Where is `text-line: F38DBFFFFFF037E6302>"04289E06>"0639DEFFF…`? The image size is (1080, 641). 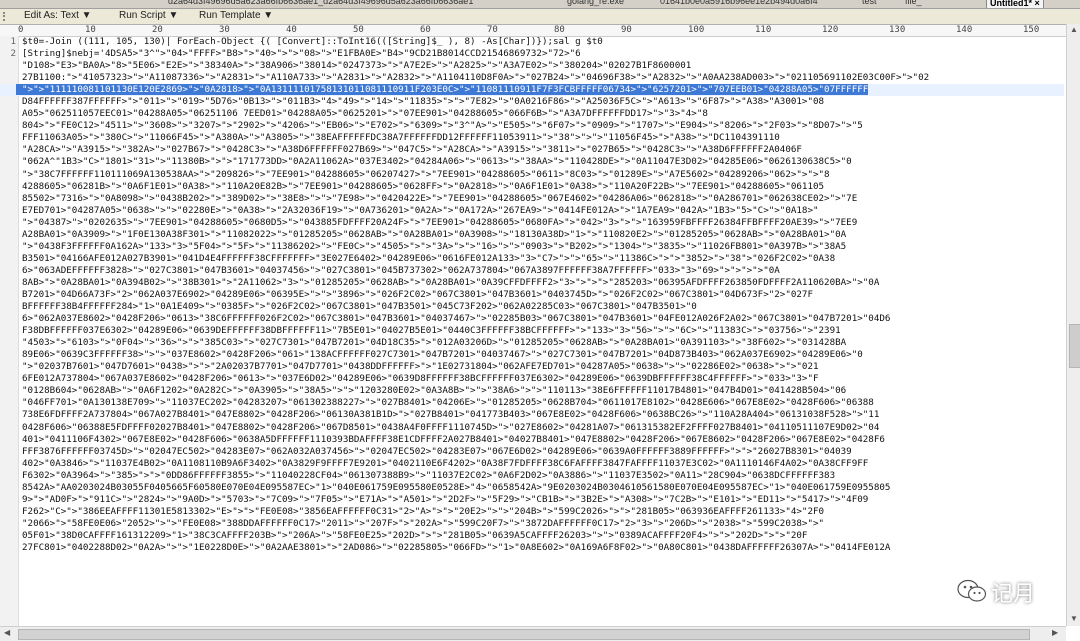 text-line: F38DBFFFFFF037E6302>"04289E06>"0639DEFFF… is located at coordinates (532, 331).